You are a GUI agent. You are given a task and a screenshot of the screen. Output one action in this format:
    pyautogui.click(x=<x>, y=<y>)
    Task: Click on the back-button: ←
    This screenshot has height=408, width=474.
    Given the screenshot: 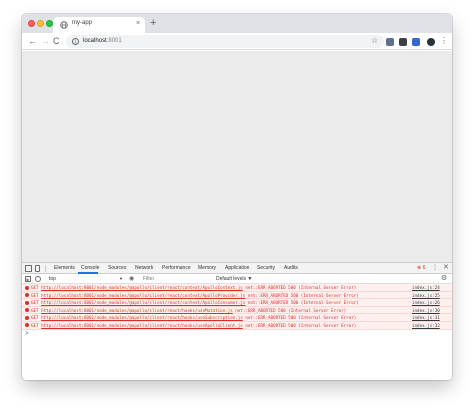 What is the action you would take?
    pyautogui.click(x=32, y=41)
    